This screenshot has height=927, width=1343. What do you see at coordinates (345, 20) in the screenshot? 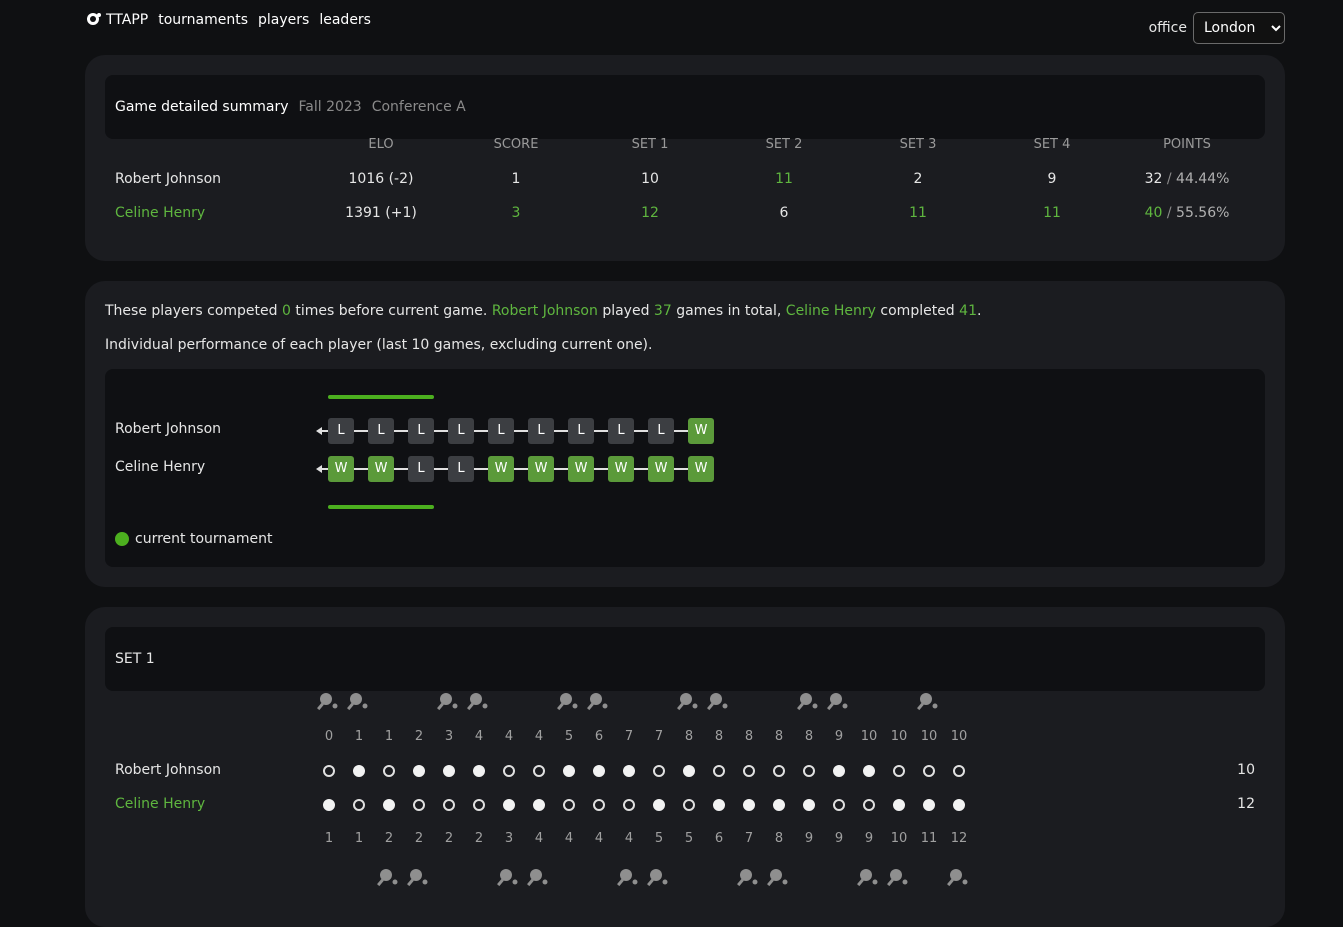
I see `nav-link-leaders: leaders` at bounding box center [345, 20].